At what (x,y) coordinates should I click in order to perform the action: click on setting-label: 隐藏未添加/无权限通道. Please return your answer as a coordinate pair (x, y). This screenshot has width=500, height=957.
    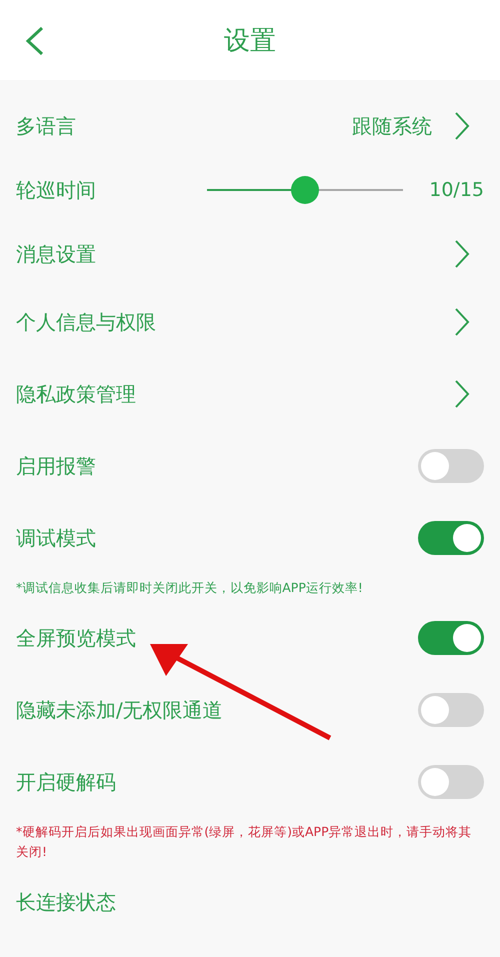
    Looking at the image, I should click on (120, 710).